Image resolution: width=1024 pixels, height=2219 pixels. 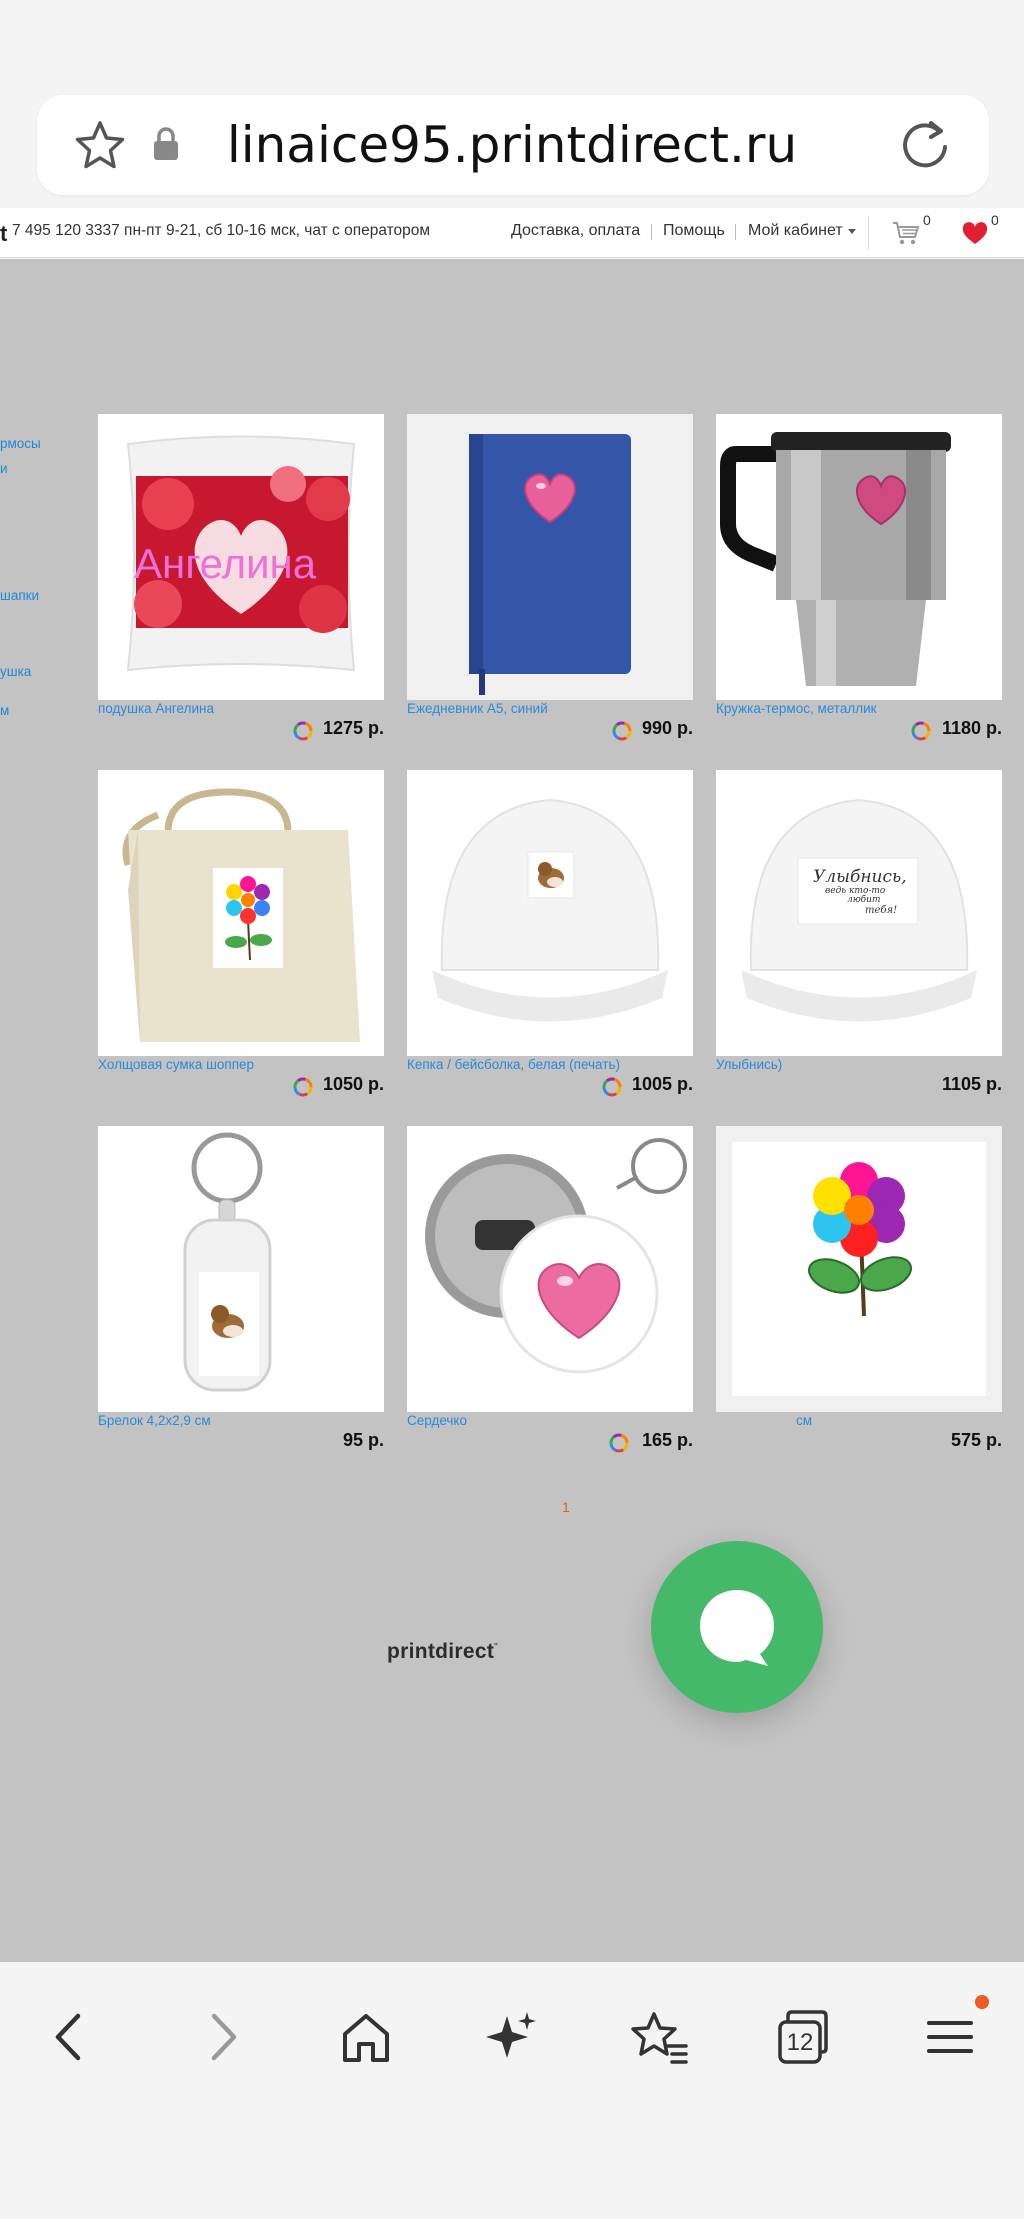 What do you see at coordinates (971, 1084) in the screenshot?
I see `product-price: 1105 р.` at bounding box center [971, 1084].